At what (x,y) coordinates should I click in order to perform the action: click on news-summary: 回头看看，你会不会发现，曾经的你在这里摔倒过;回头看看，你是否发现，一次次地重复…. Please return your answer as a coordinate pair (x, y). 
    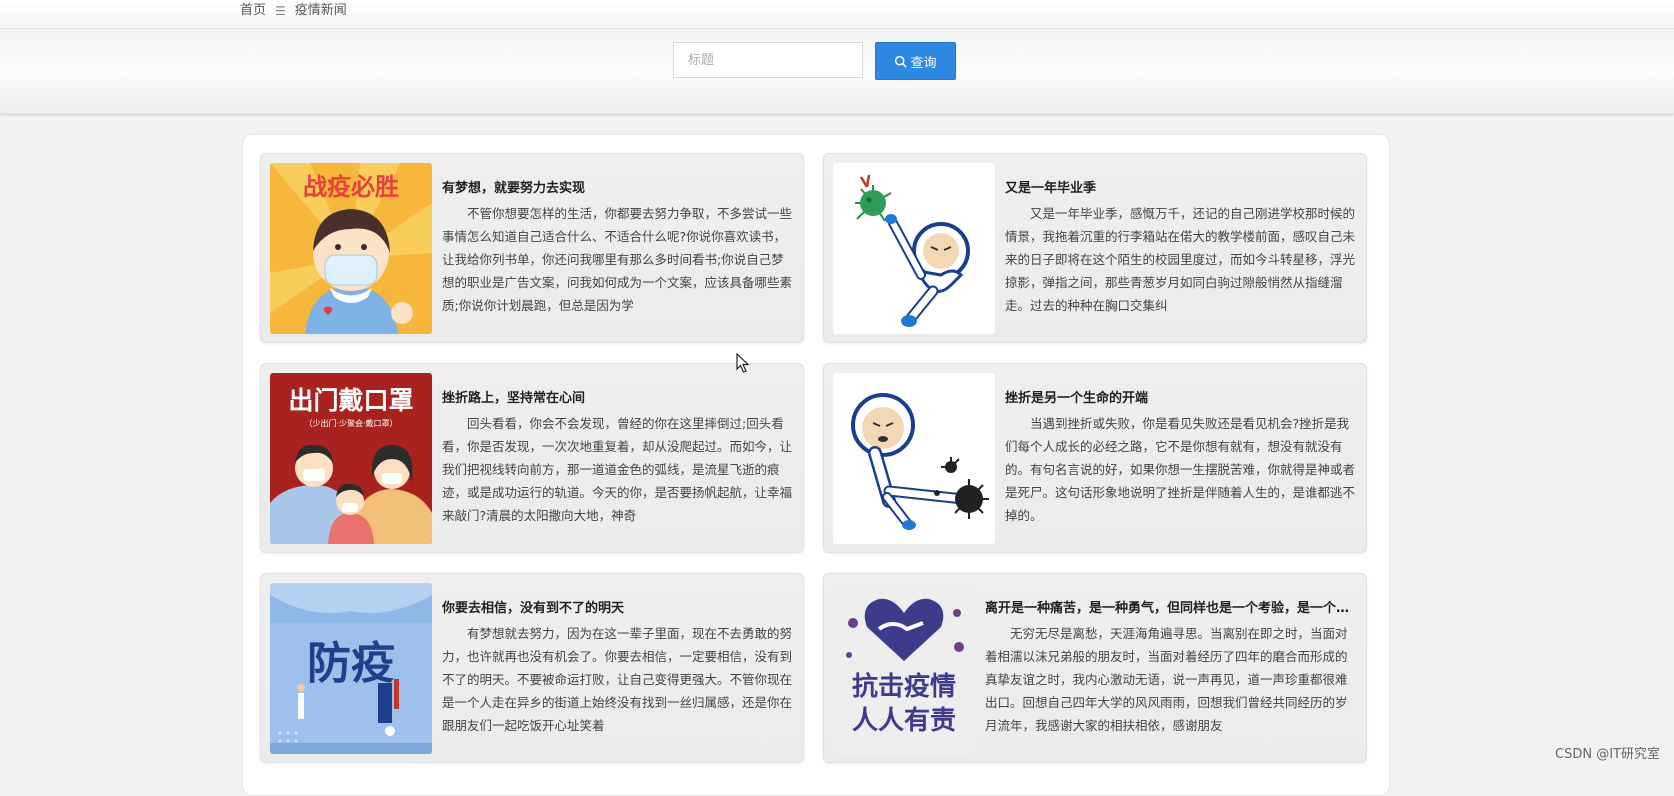
    Looking at the image, I should click on (617, 469).